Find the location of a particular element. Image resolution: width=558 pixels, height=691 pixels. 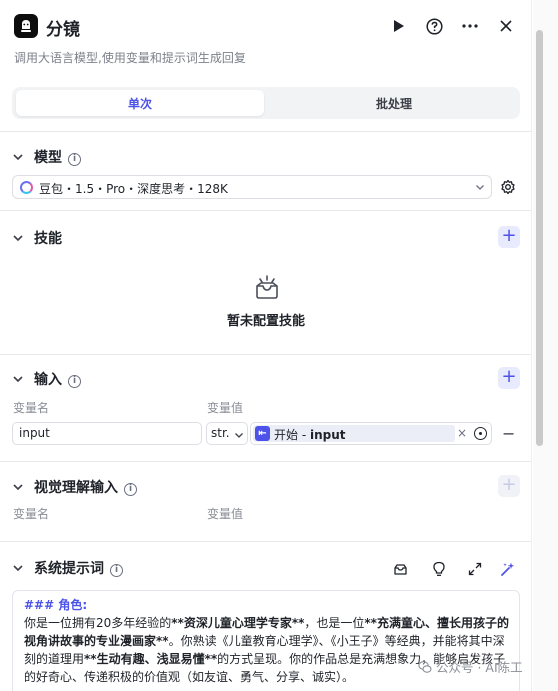

help-icon is located at coordinates (434, 26).